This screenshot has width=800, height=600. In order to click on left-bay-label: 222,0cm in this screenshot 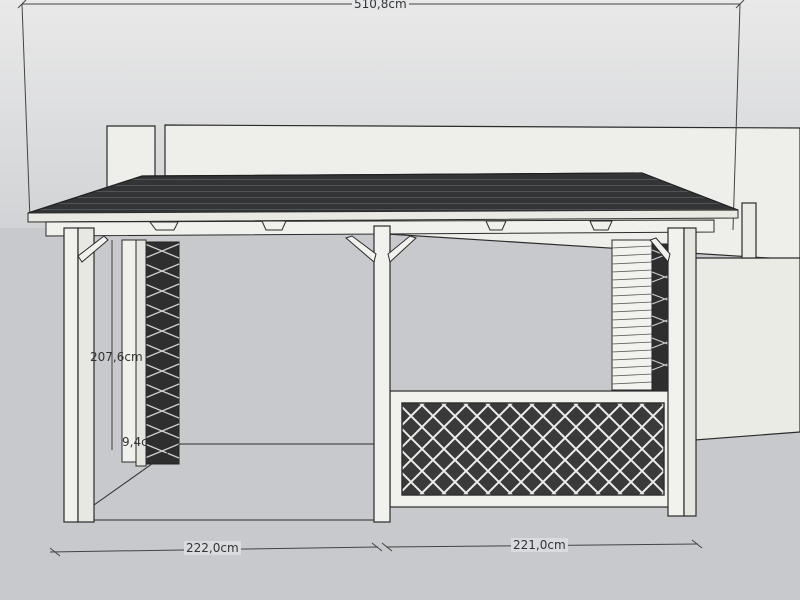, I will do `click(212, 548)`.